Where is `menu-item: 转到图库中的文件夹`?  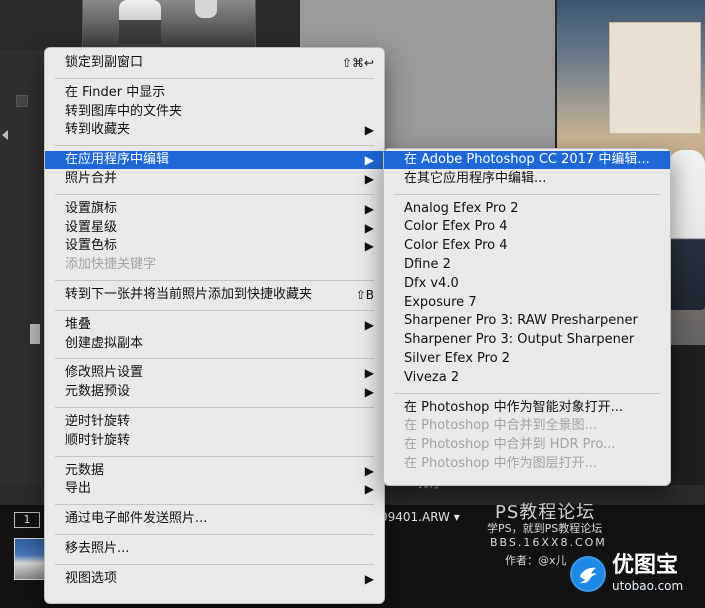
menu-item: 转到图库中的文件夹 is located at coordinates (214, 112).